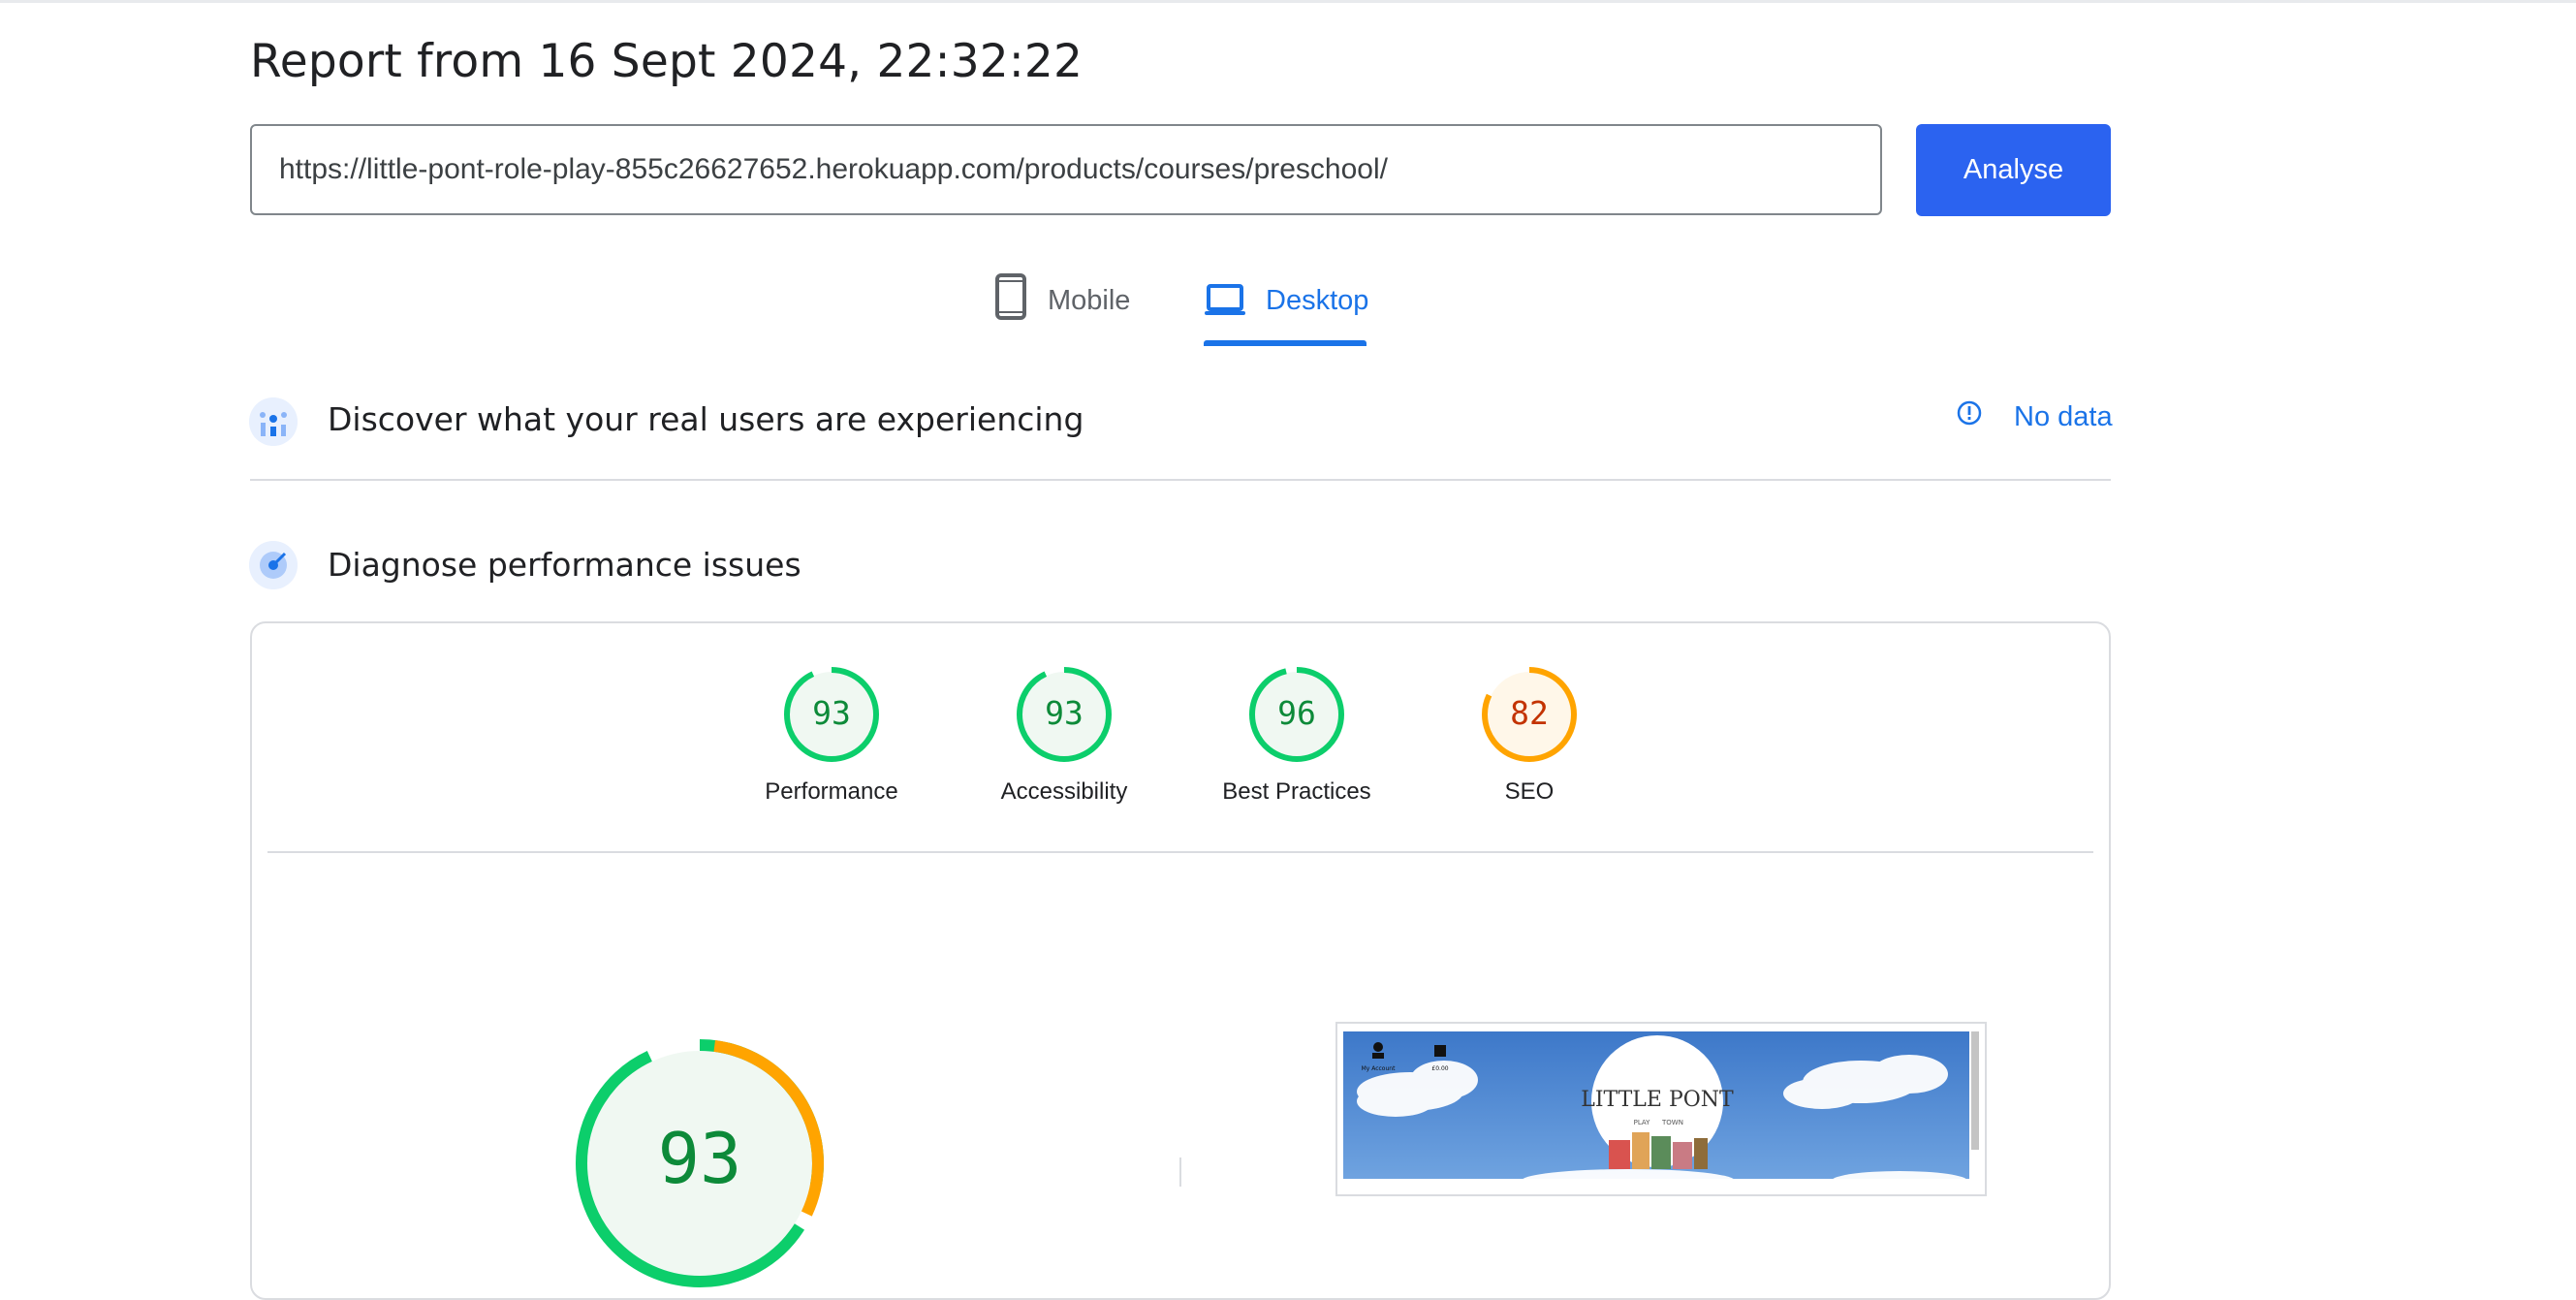 This screenshot has height=1300, width=2576. Describe the element at coordinates (1642, 1122) in the screenshot. I see `preview-tagline-left: PLAY` at that location.